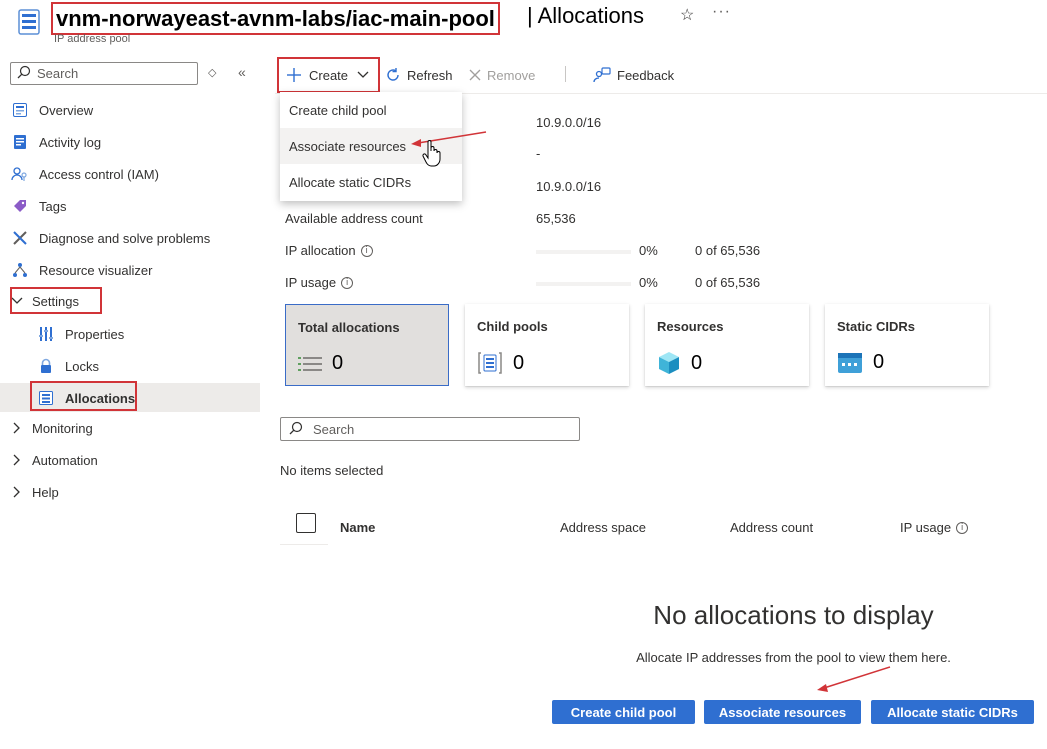 The image size is (1047, 749). I want to click on address-space-value: 10.9.0.0/16, so click(569, 122).